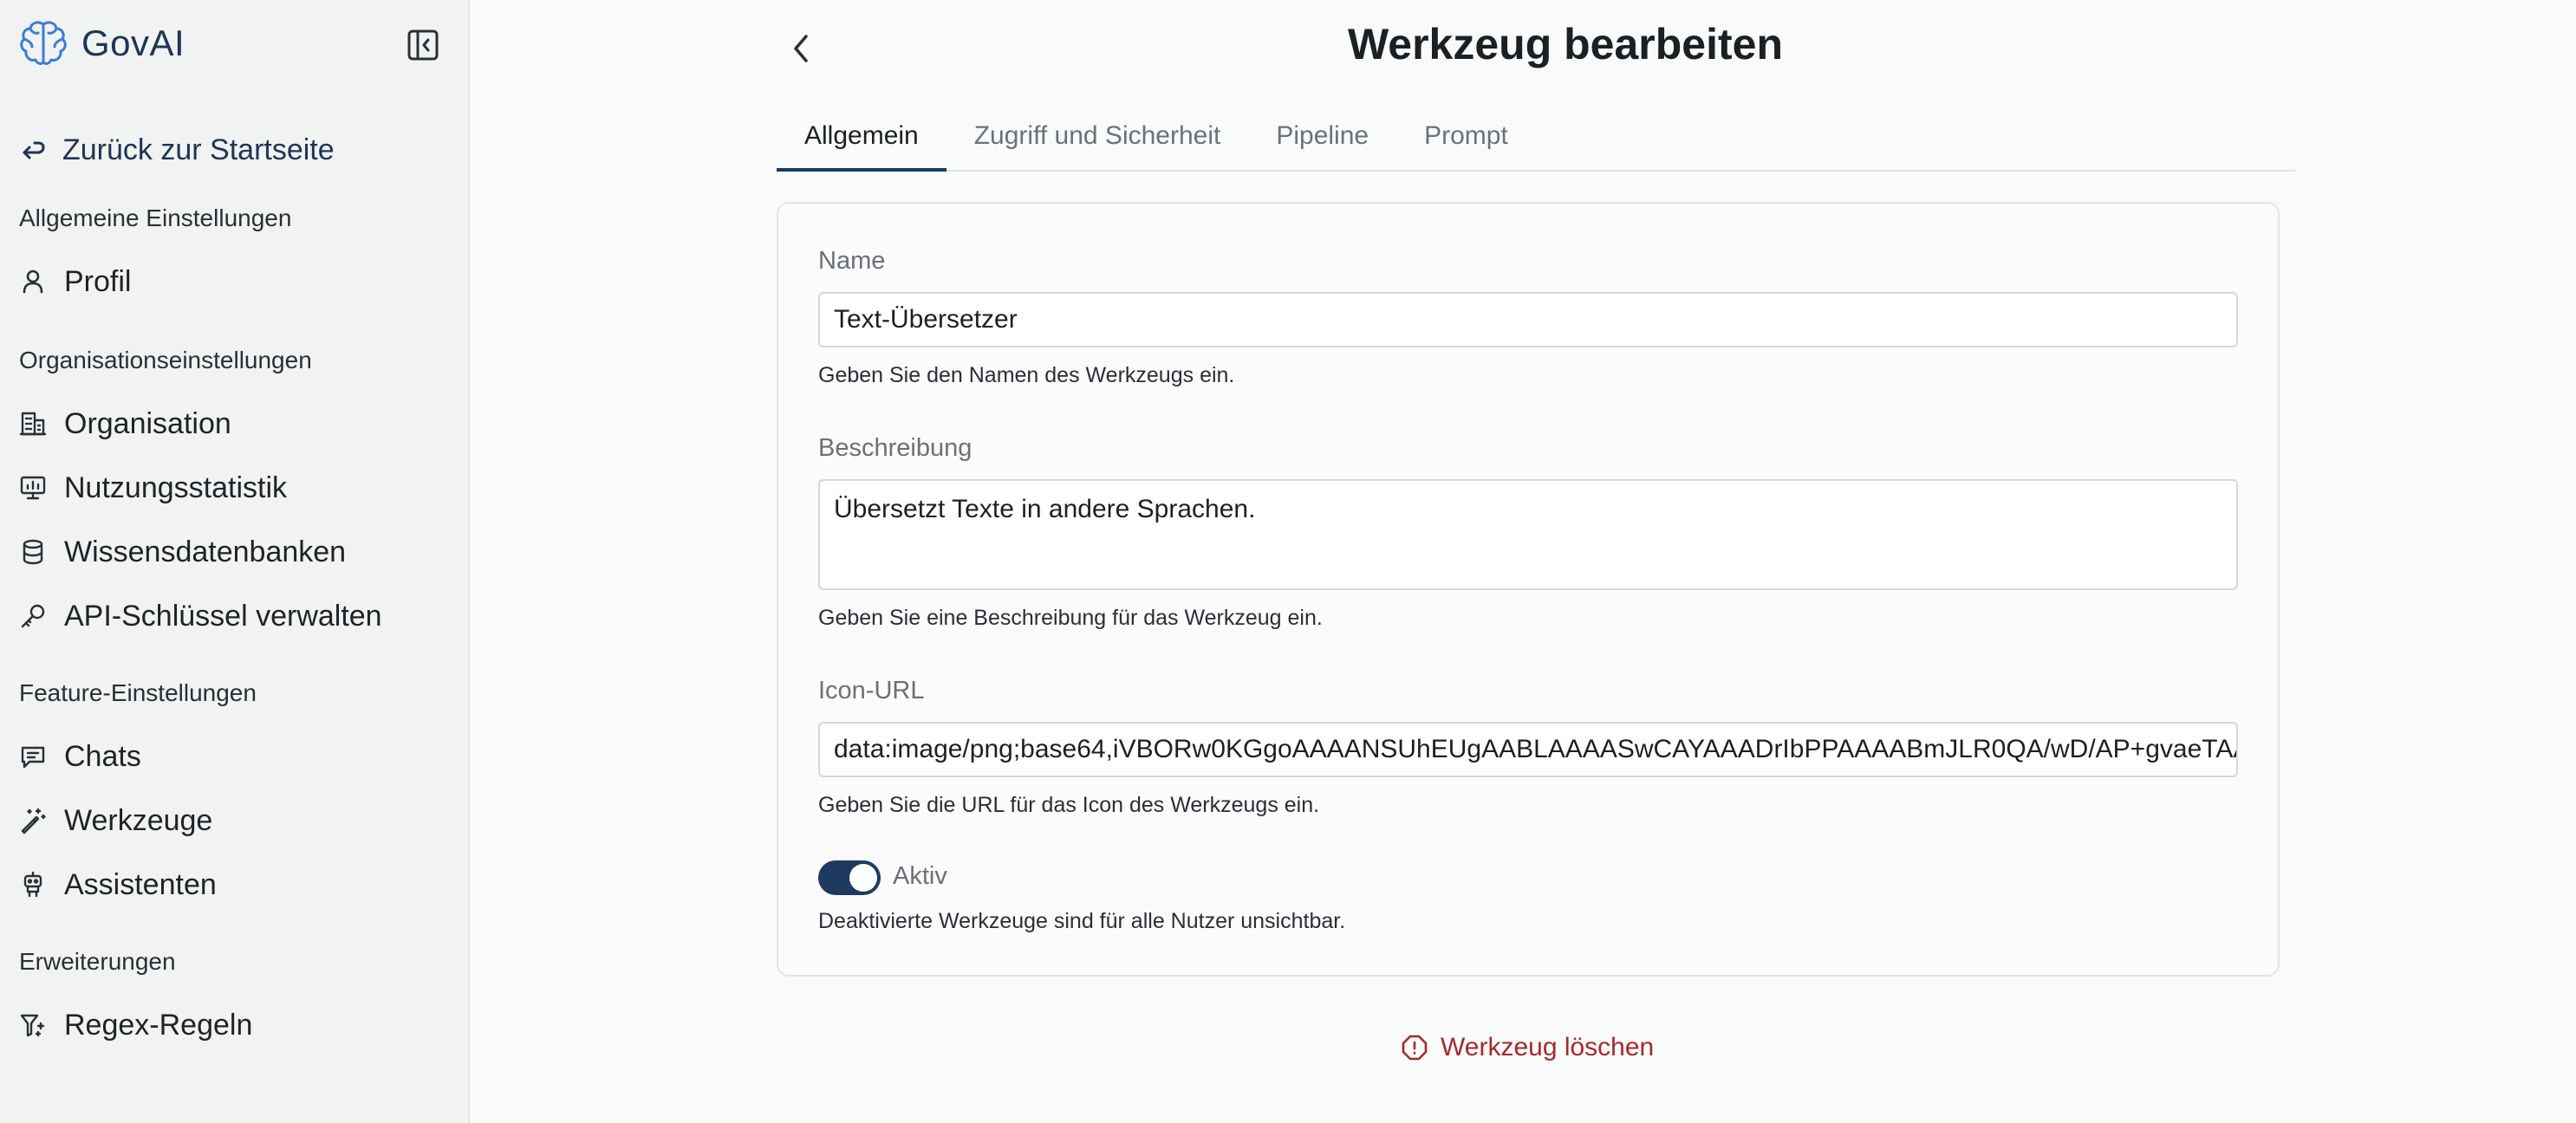 This screenshot has width=2576, height=1123. Describe the element at coordinates (1097, 140) in the screenshot. I see `tab-zugriff-und-sicherheit: Zugriff und Sicherheit` at that location.